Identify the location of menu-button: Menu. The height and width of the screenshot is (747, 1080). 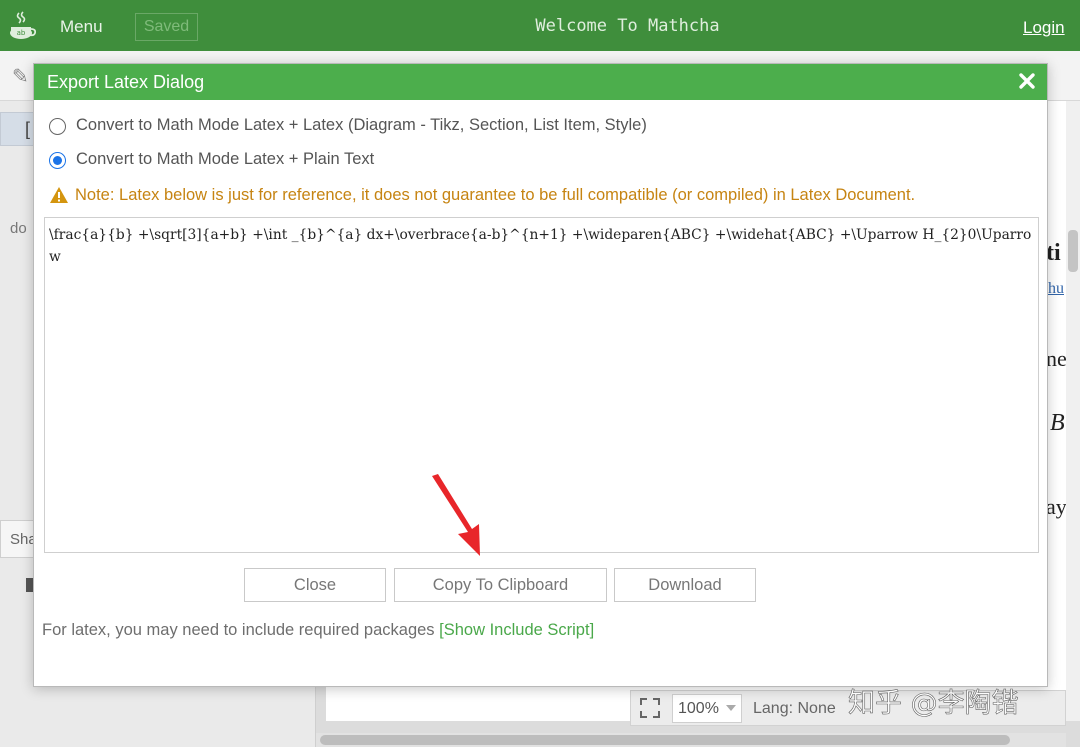
(81, 27).